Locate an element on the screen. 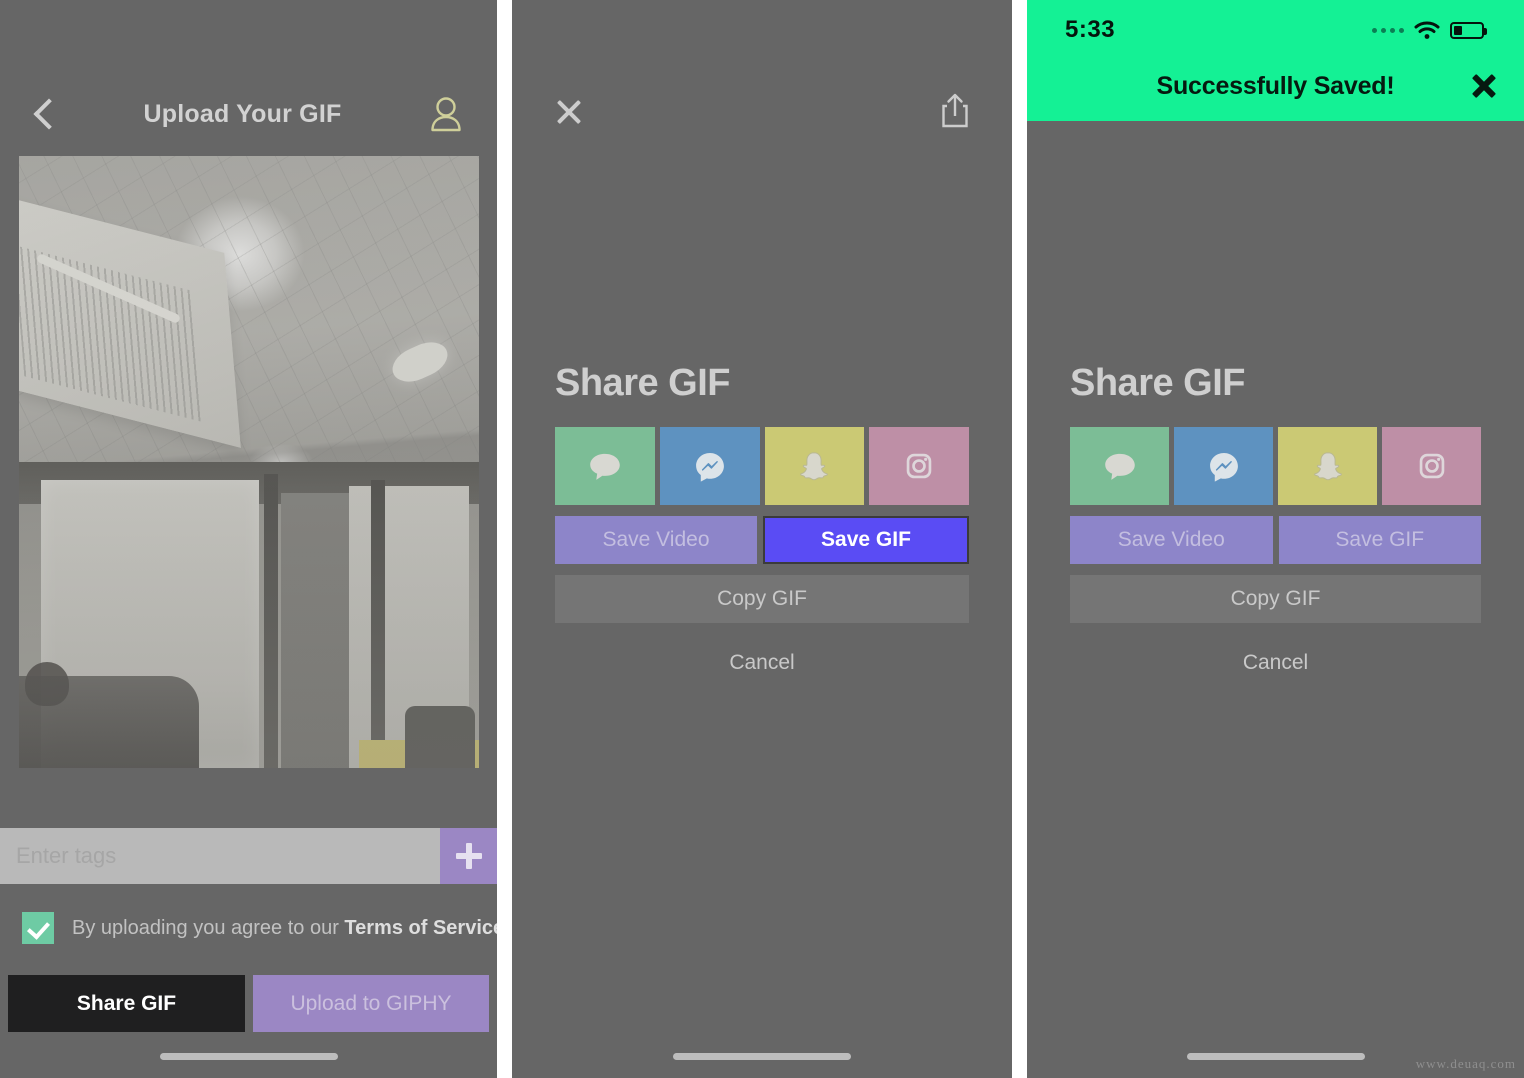 This screenshot has width=1524, height=1078. terms-of-service-link: Terms of Service is located at coordinates (420, 928).